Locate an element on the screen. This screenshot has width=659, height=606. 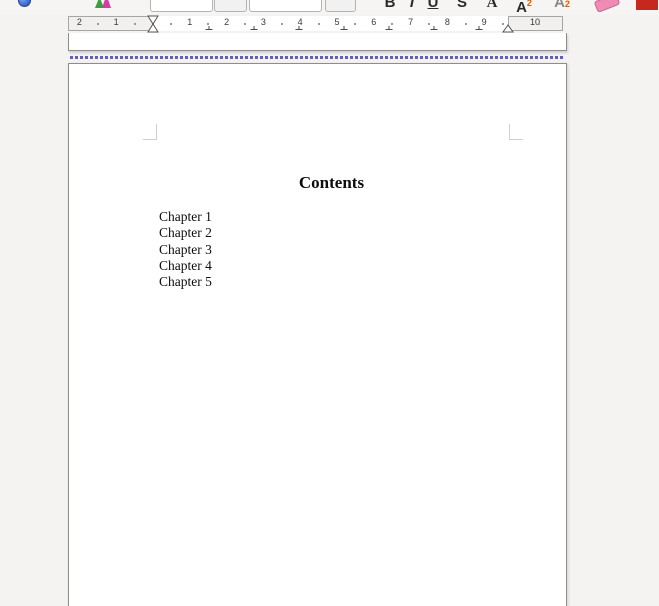
ruler-number: 7 is located at coordinates (411, 22).